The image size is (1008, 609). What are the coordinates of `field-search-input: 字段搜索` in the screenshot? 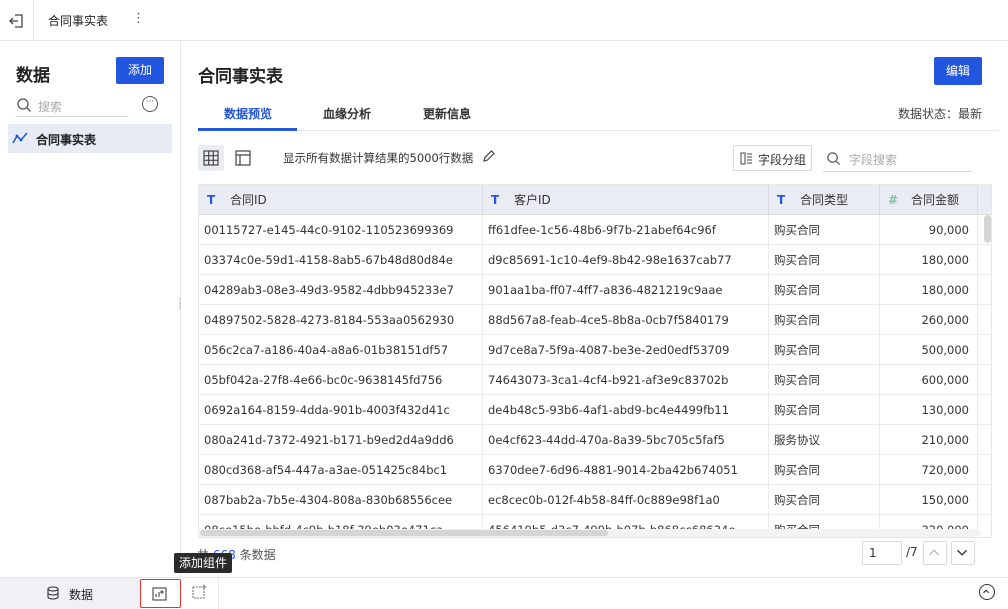 It's located at (898, 158).